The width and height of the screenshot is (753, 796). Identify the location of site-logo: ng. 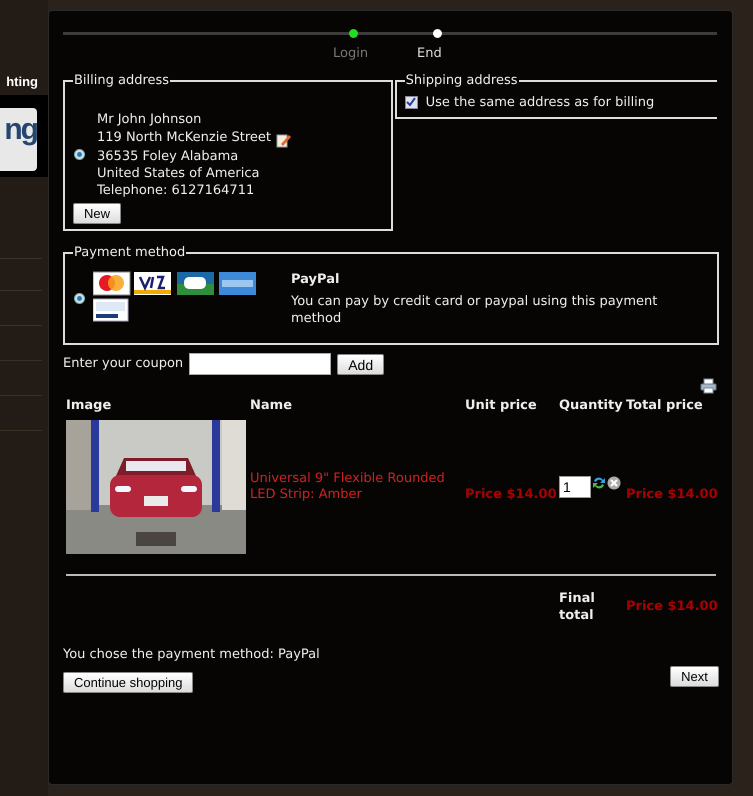
(18, 139).